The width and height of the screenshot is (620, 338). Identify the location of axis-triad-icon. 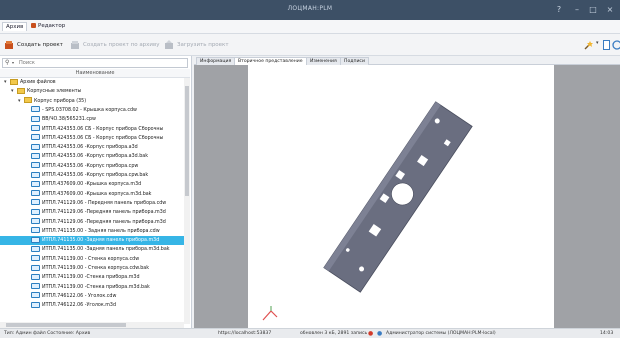
(270, 313).